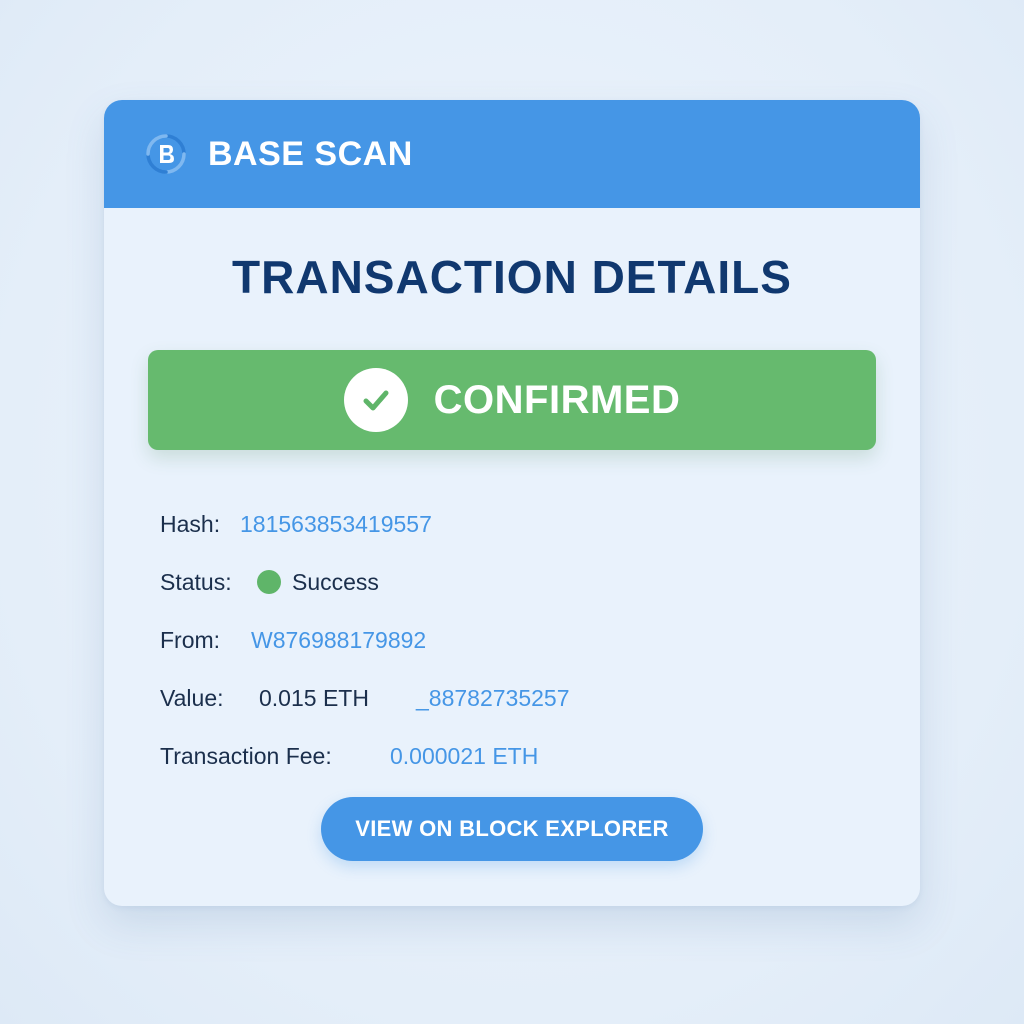  Describe the element at coordinates (557, 399) in the screenshot. I see `confirmed-label: CONFIRMED` at that location.